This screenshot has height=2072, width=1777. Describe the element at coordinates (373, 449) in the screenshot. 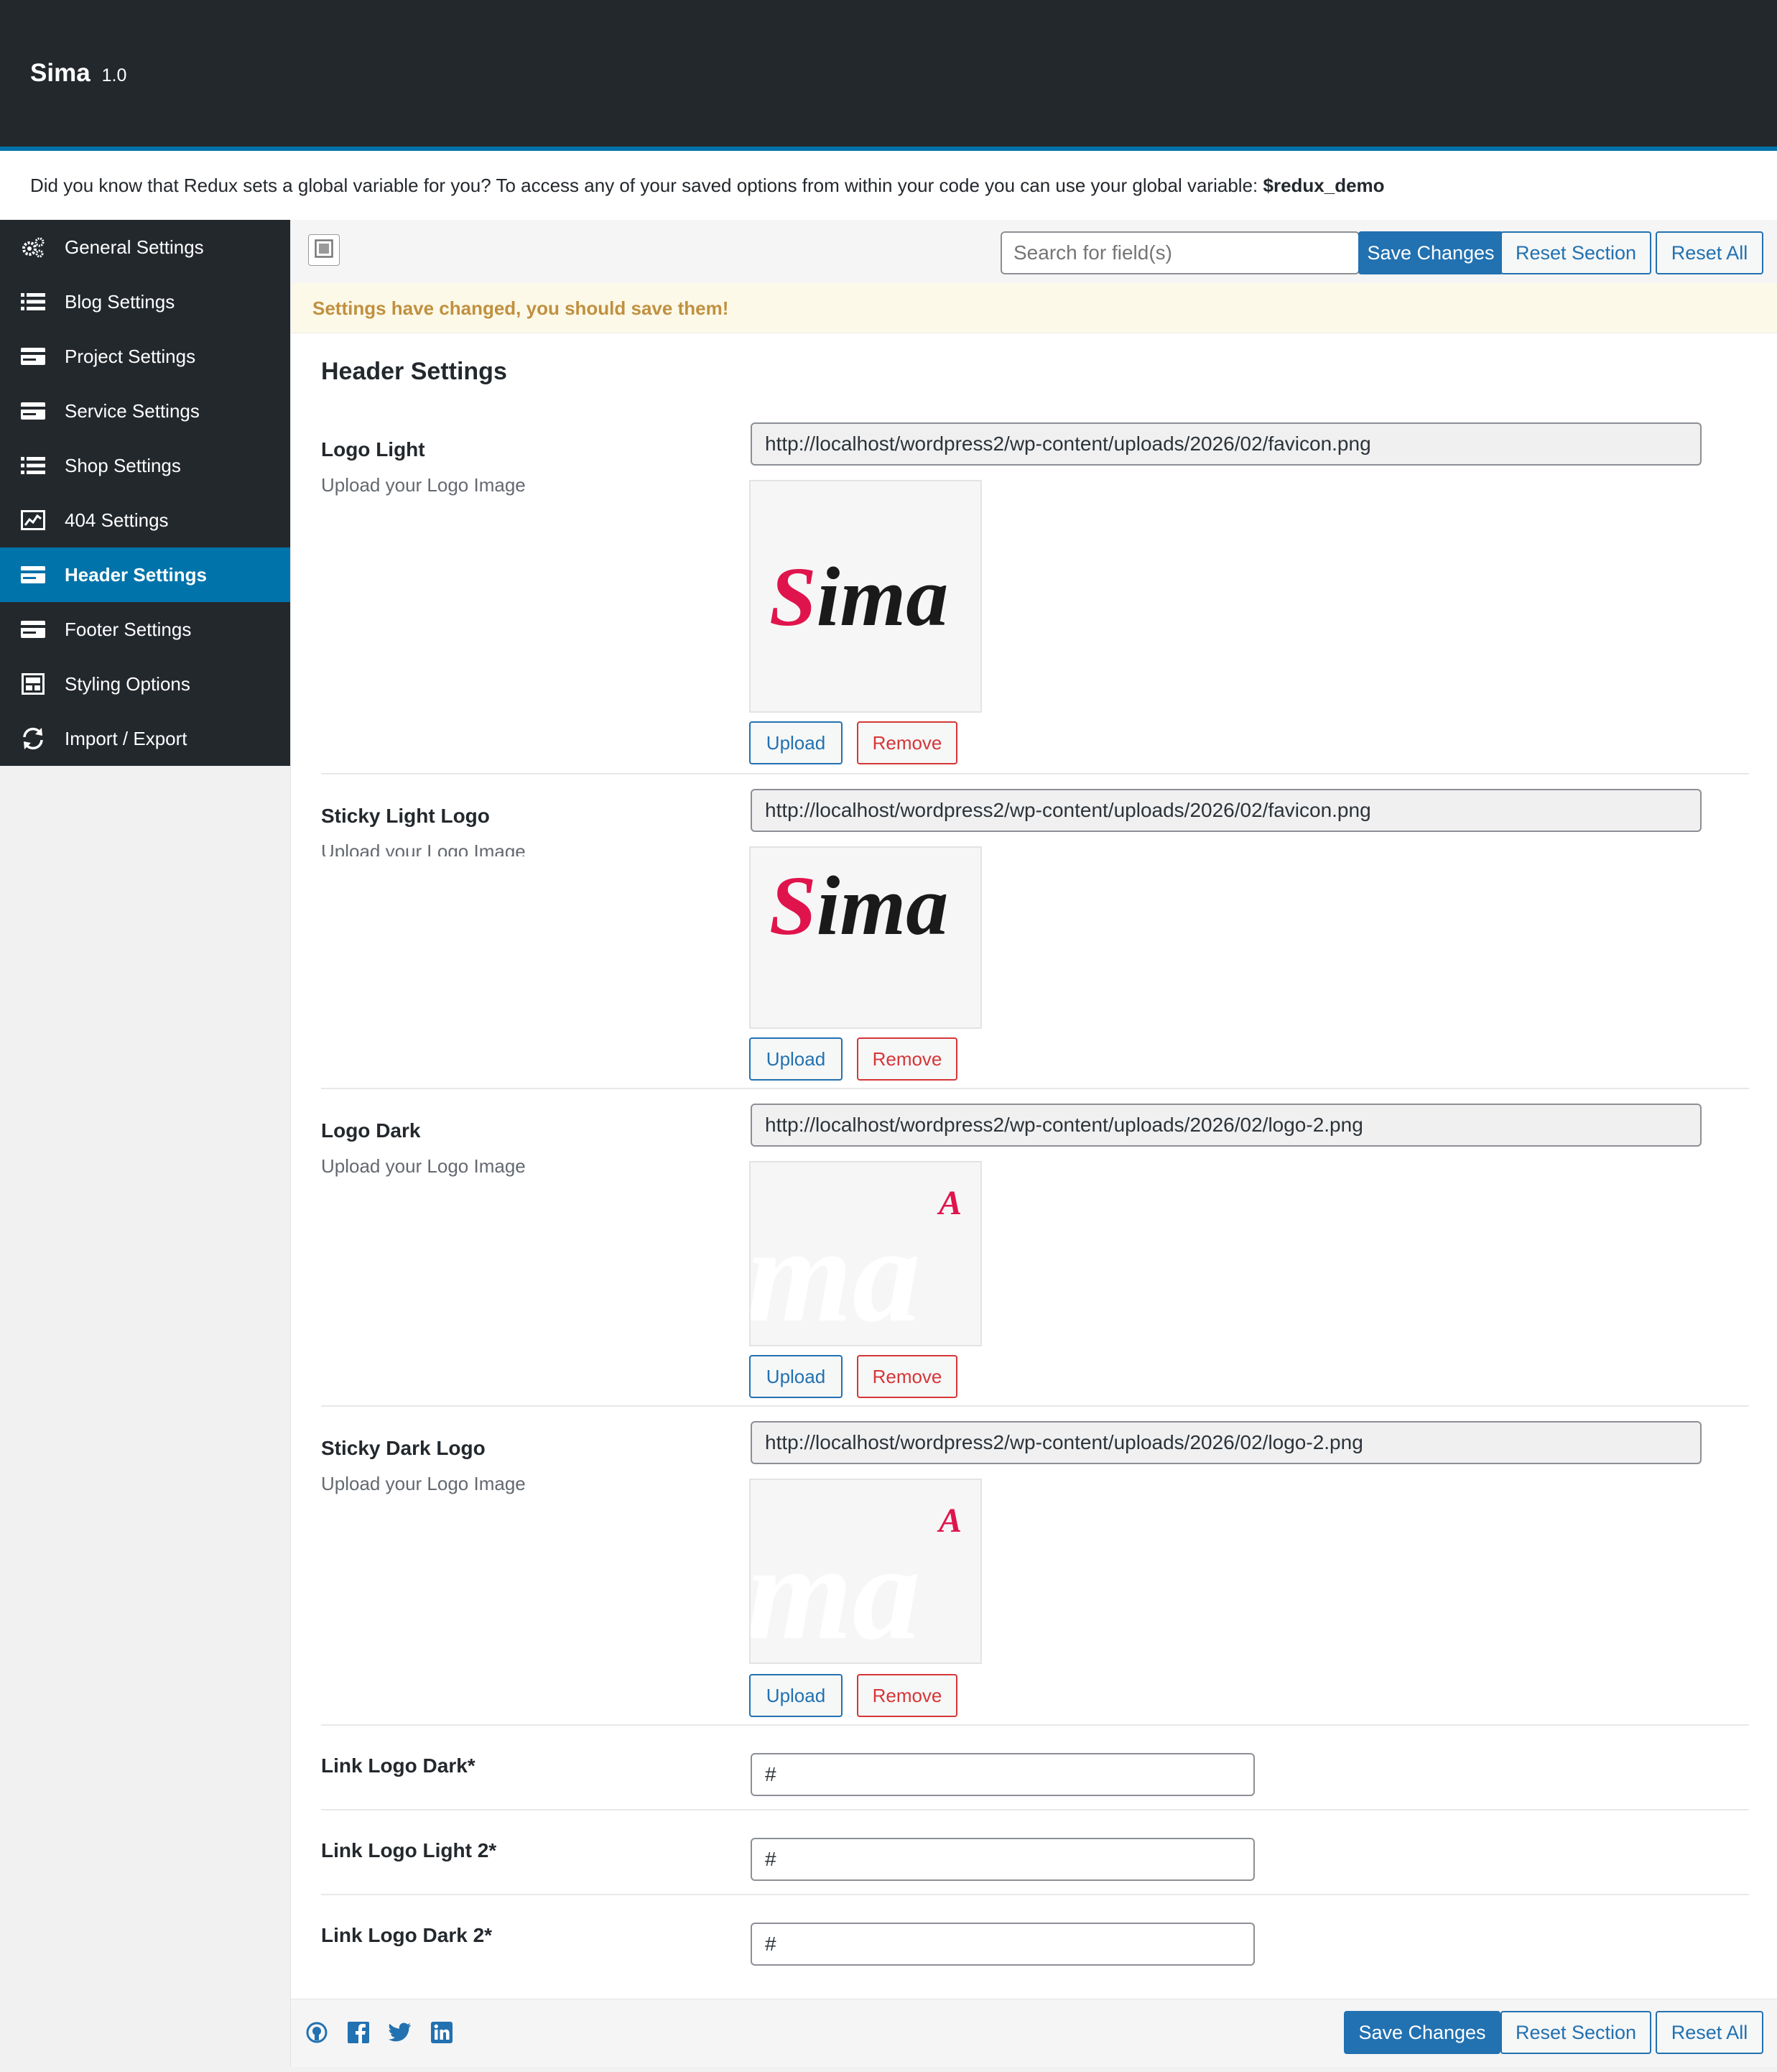

I see `field-label-logo-light: Logo Light` at that location.